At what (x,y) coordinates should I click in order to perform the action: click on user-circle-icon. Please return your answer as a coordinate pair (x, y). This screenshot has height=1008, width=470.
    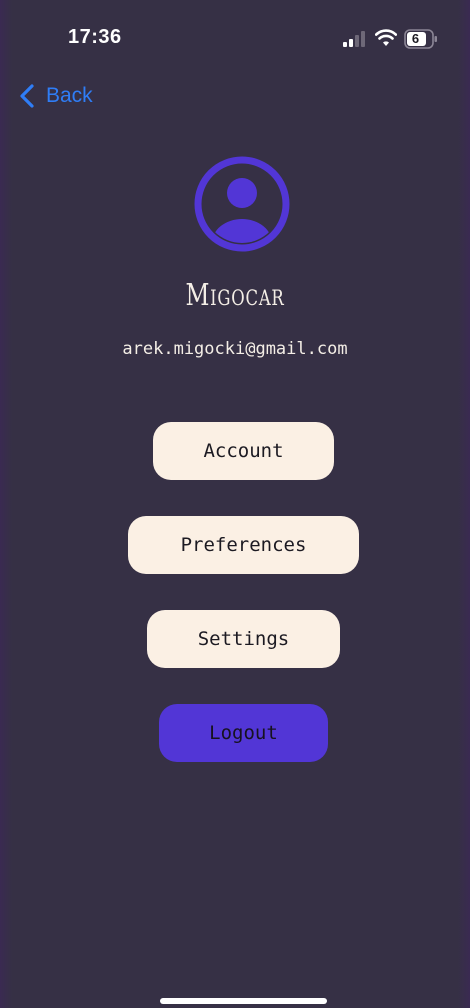
    Looking at the image, I should click on (242, 204).